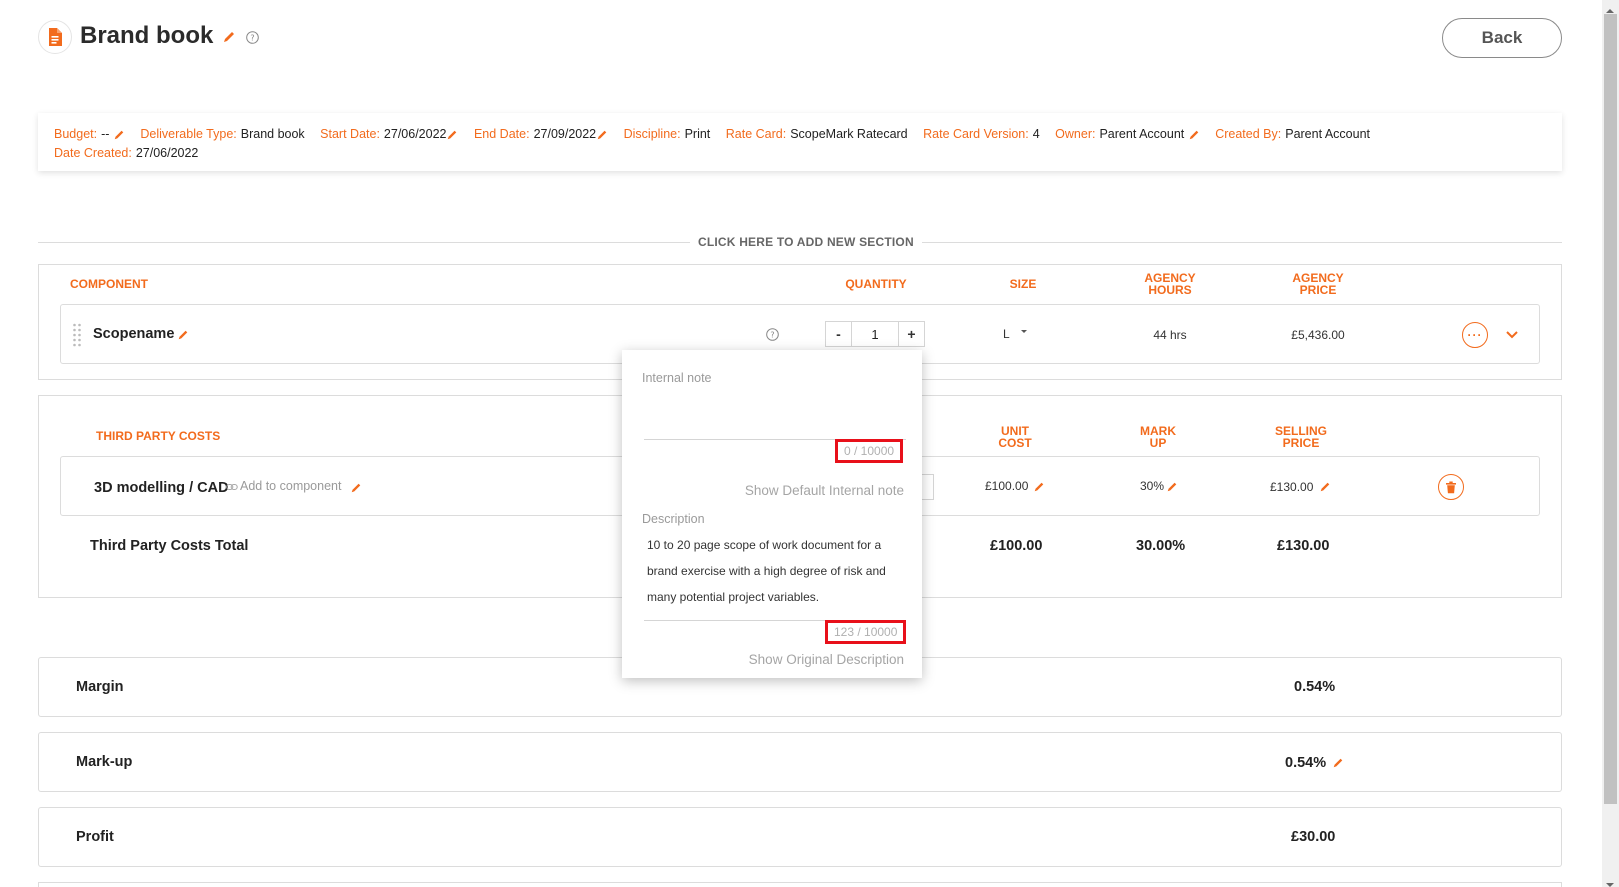 Image resolution: width=1619 pixels, height=887 pixels. Describe the element at coordinates (756, 134) in the screenshot. I see `rate-card-label: Rate Card:` at that location.